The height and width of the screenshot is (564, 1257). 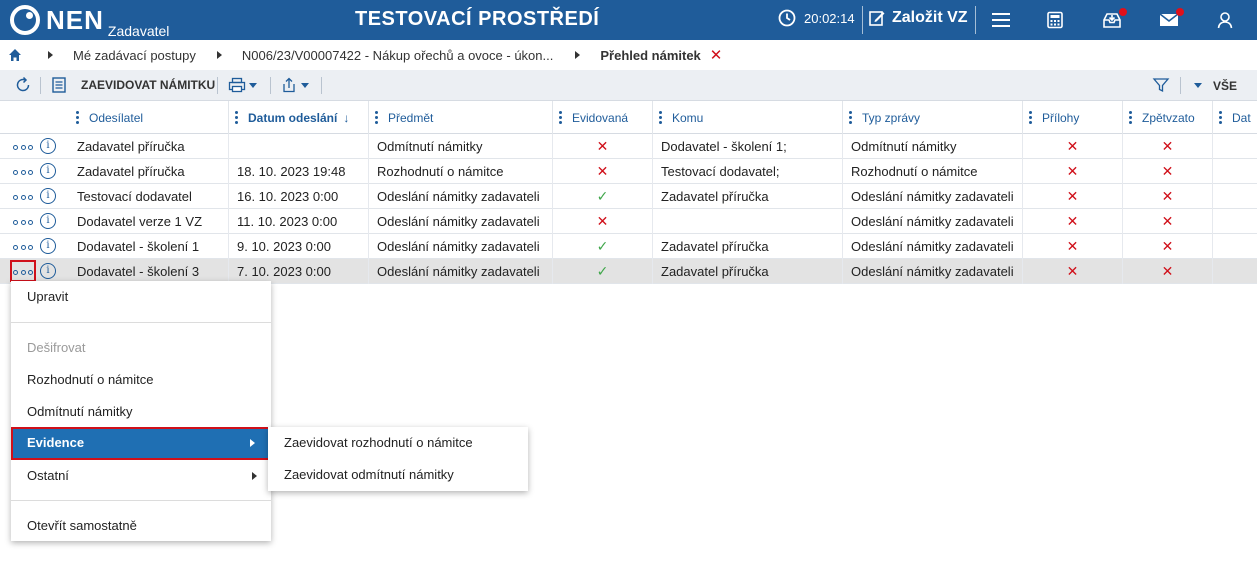 I want to click on chevron-down-icon, so click(x=1198, y=85).